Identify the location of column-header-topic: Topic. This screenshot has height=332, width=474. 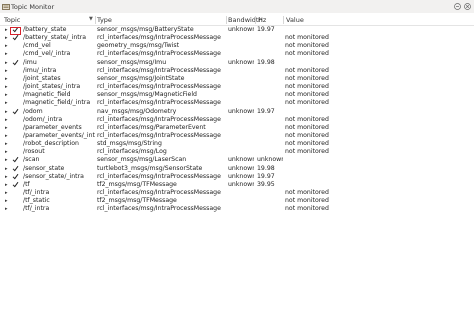
(12, 20).